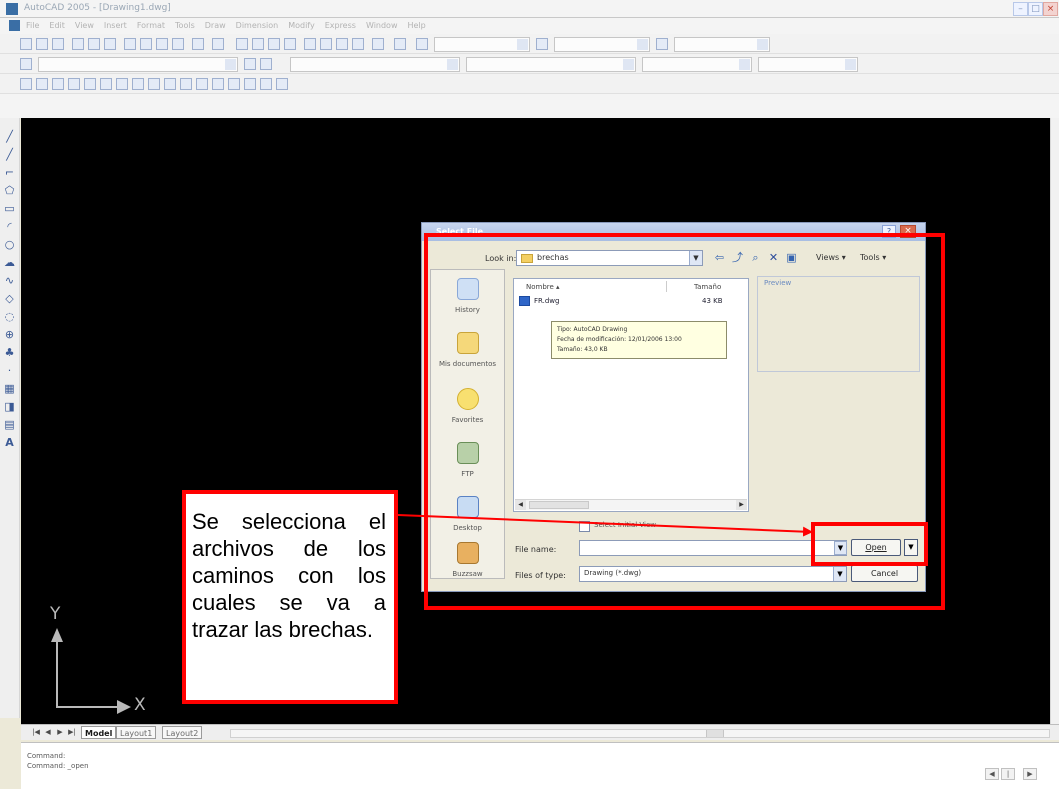 Image resolution: width=1059 pixels, height=789 pixels. What do you see at coordinates (9, 226) in the screenshot?
I see `arc-icon: ◜` at bounding box center [9, 226].